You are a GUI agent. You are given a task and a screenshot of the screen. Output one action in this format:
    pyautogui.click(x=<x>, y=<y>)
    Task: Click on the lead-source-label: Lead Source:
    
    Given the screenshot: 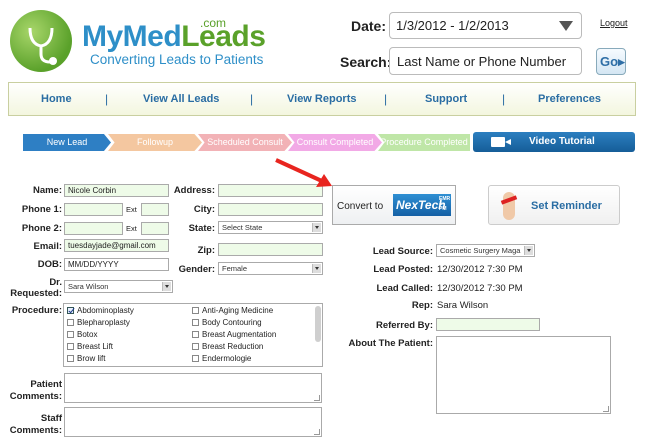 What is the action you would take?
    pyautogui.click(x=402, y=251)
    